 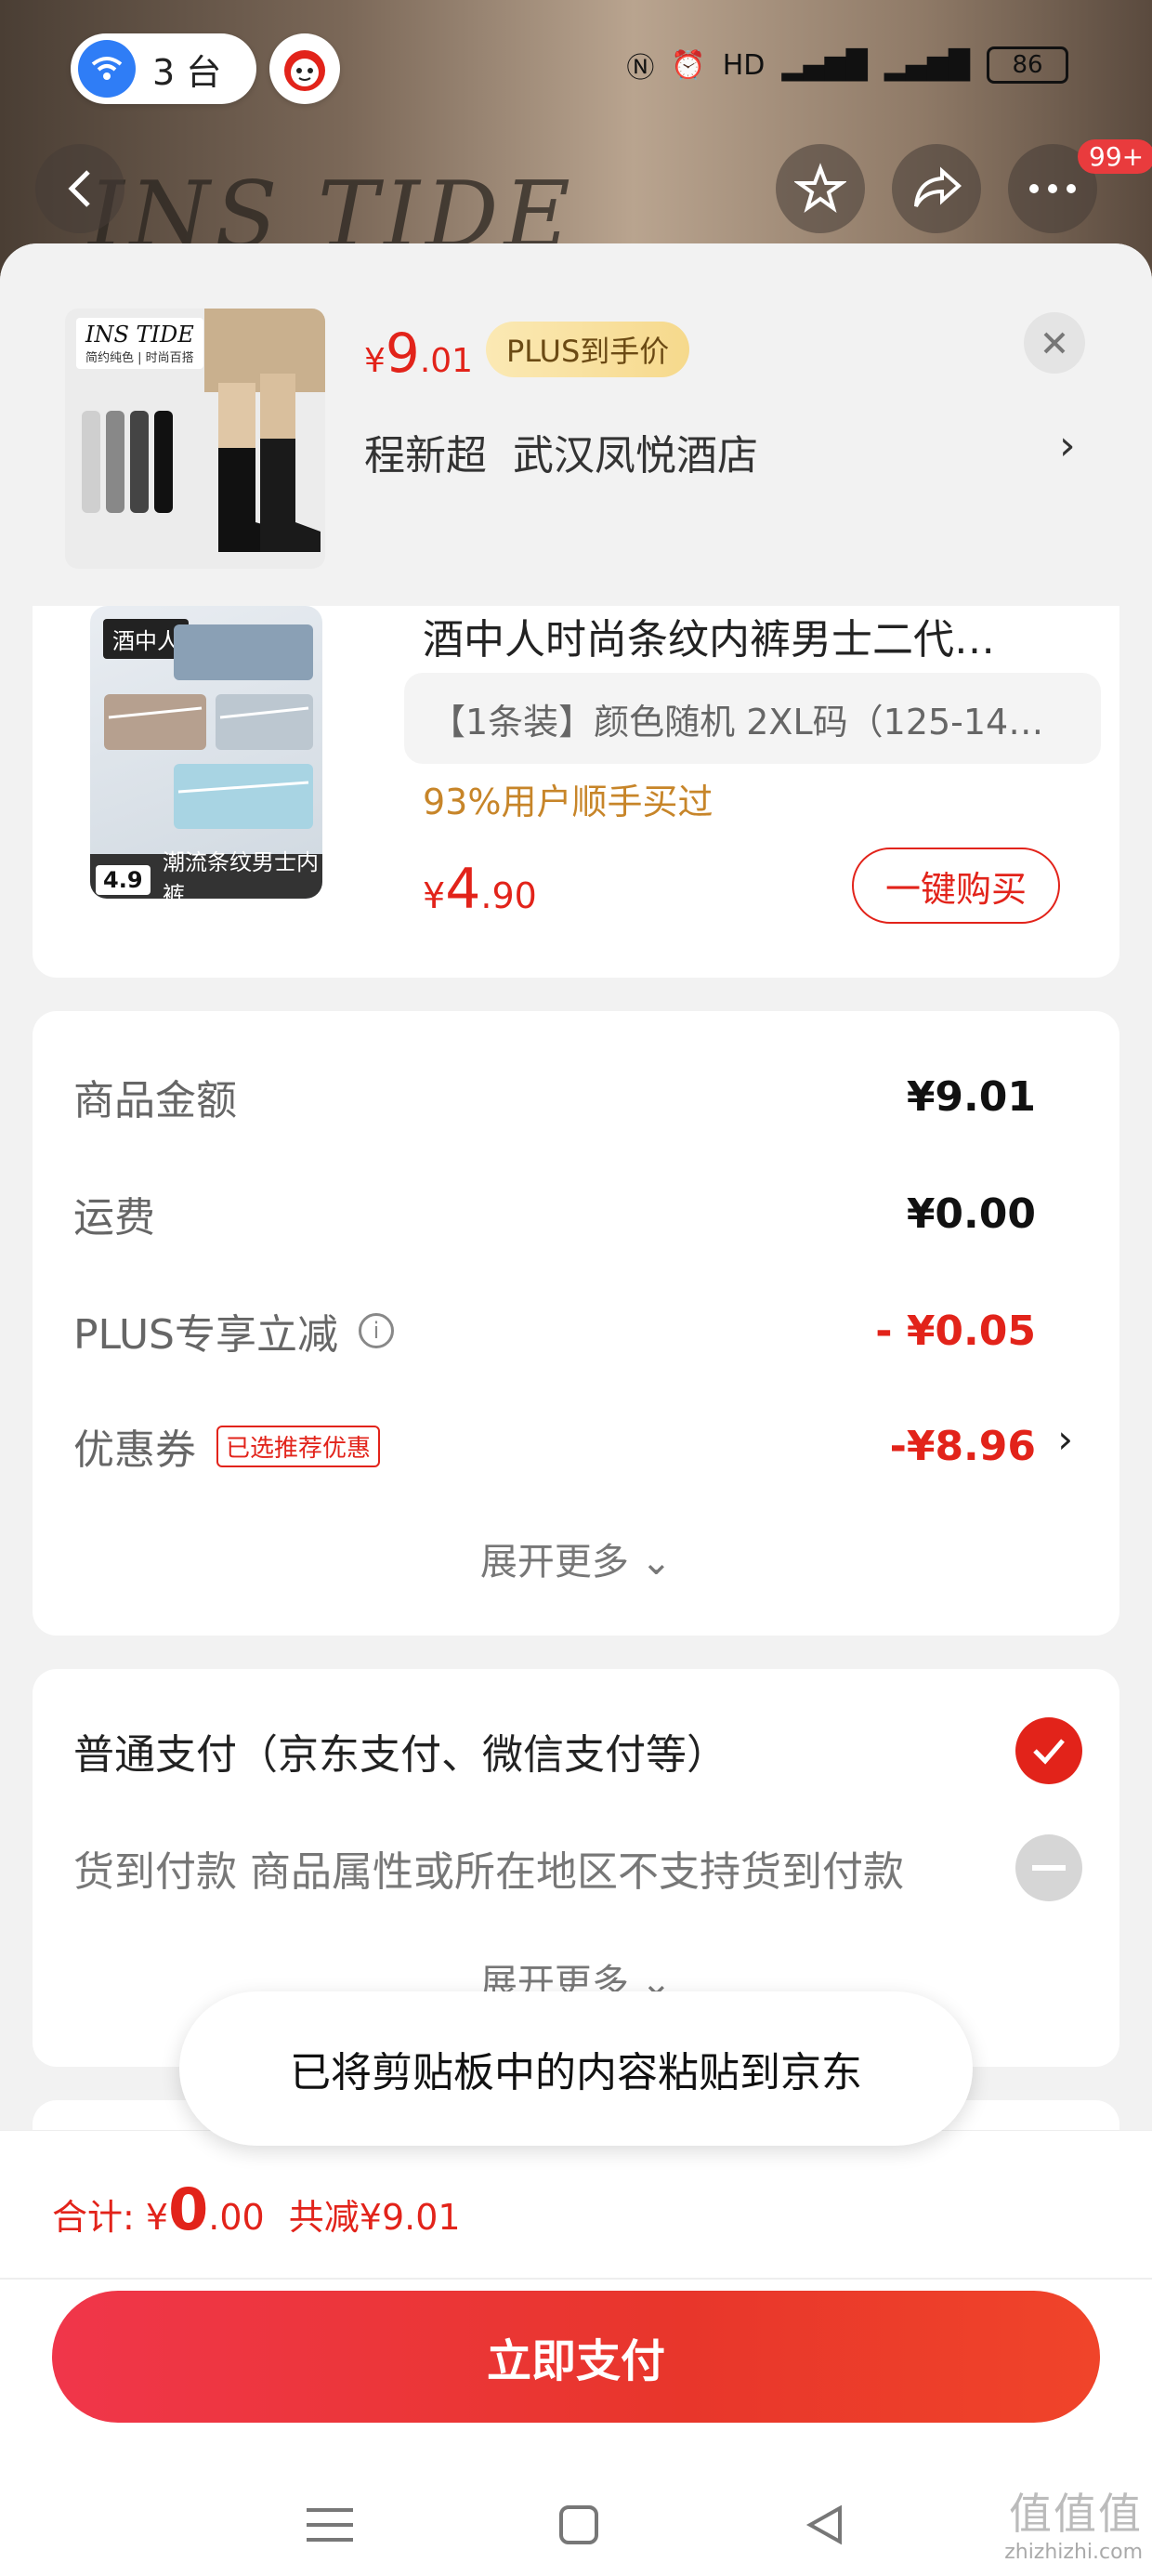 I want to click on close-icon, so click(x=1054, y=343).